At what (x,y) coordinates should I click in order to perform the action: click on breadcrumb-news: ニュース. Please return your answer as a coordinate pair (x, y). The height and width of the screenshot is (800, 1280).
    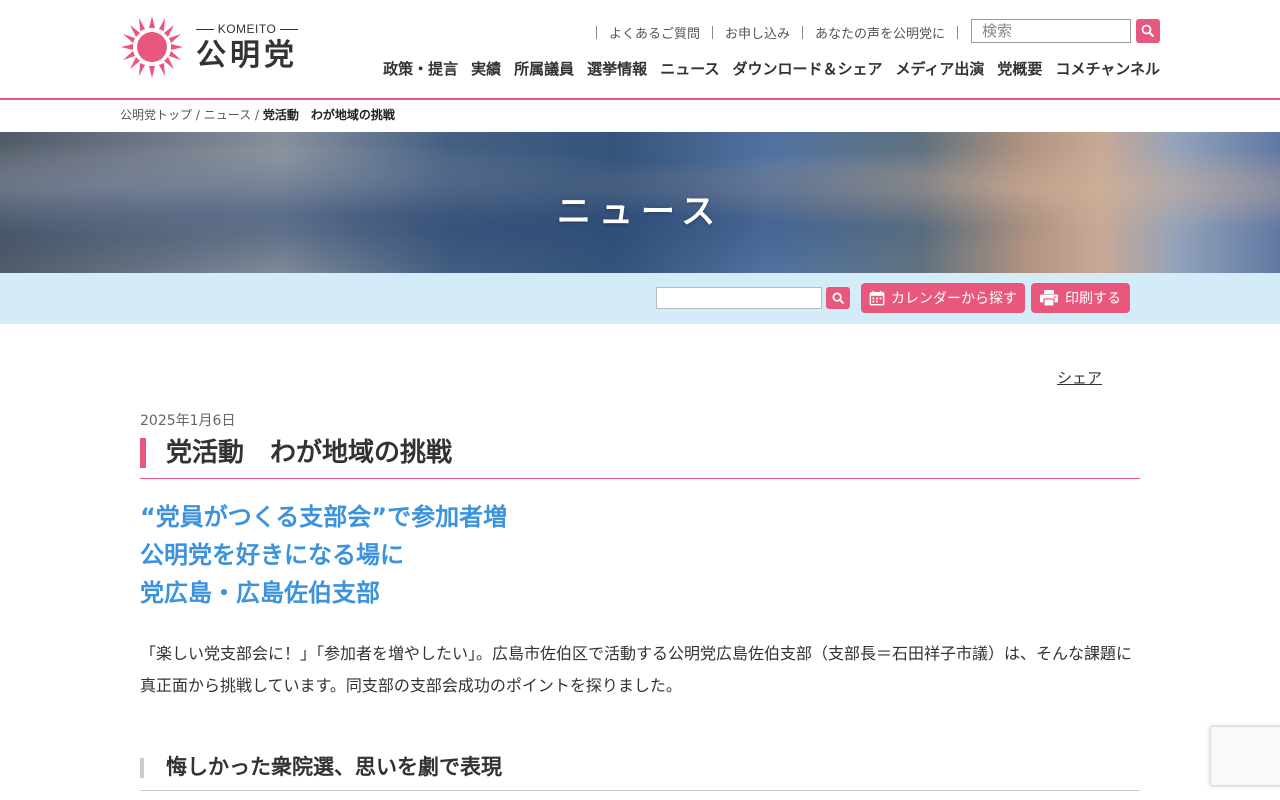
    Looking at the image, I should click on (227, 115).